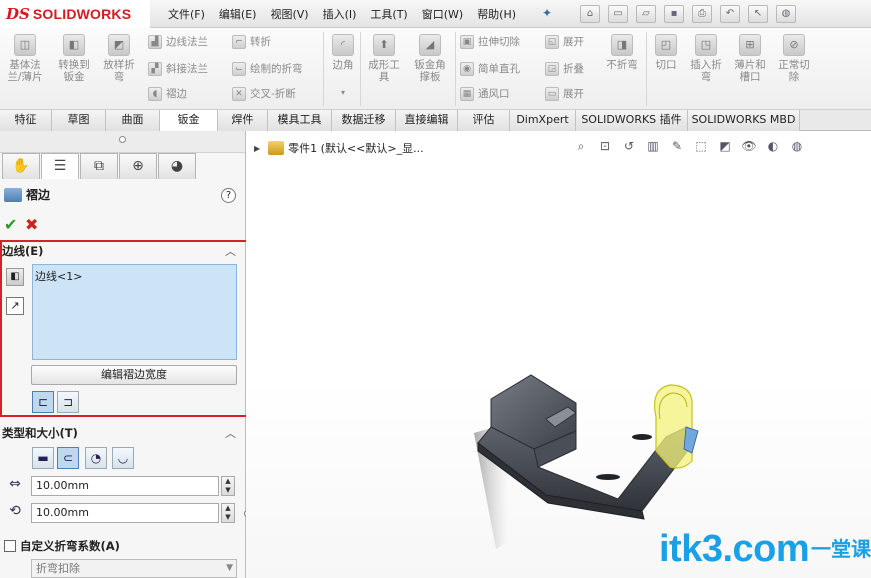 Image resolution: width=871 pixels, height=578 pixels. I want to click on insert-bends-button: ◳ 插入折 弯, so click(706, 58).